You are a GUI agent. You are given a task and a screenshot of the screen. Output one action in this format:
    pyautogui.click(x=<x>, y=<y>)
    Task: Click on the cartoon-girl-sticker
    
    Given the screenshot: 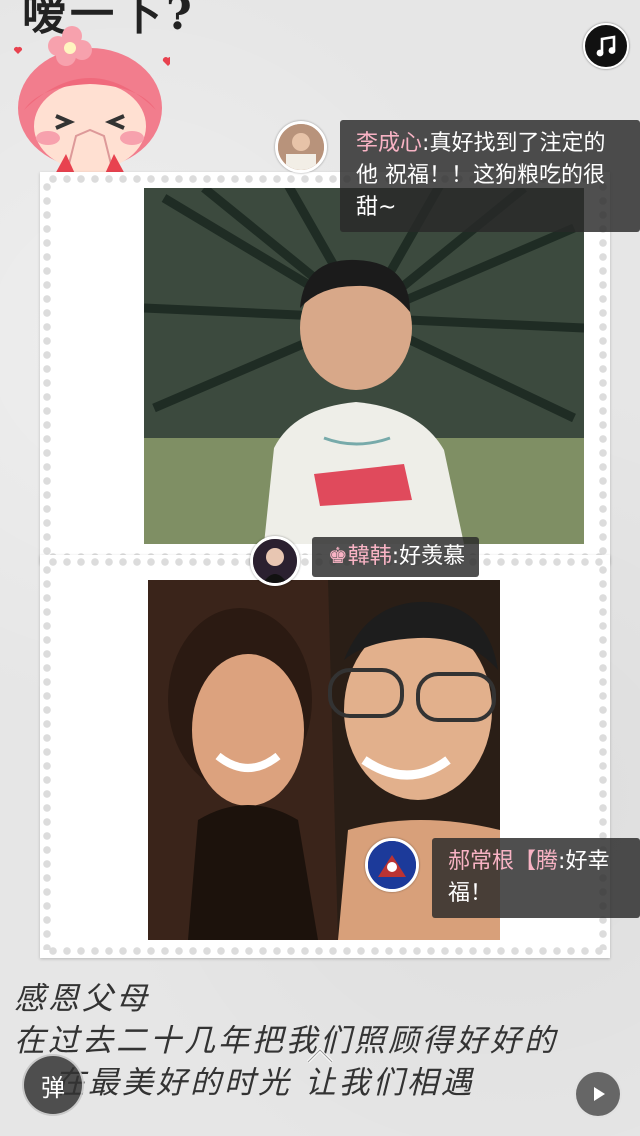 What is the action you would take?
    pyautogui.click(x=91, y=101)
    